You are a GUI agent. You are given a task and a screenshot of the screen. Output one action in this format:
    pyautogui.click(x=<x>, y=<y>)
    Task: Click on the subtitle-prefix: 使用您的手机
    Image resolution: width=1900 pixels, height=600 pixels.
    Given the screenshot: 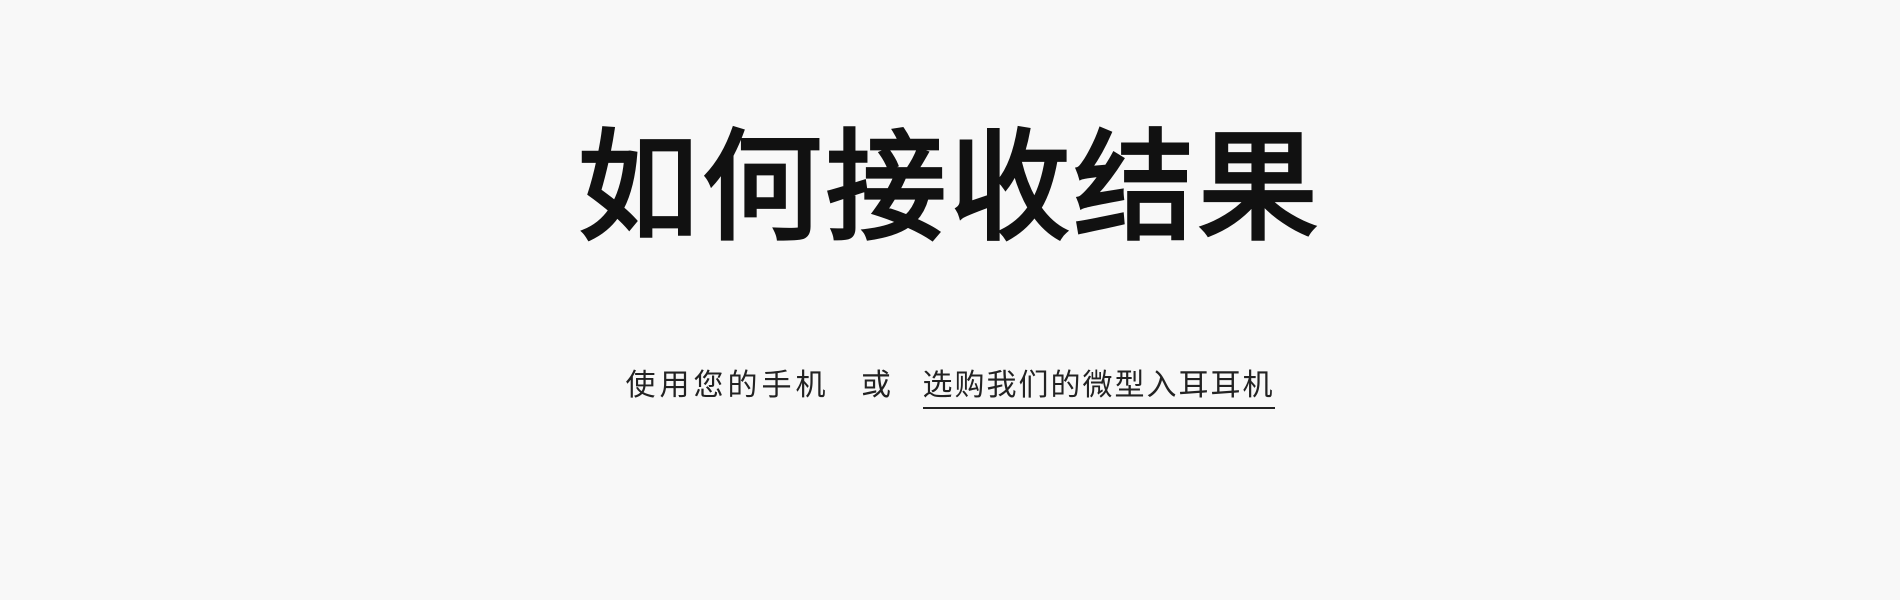 What is the action you would take?
    pyautogui.click(x=727, y=385)
    